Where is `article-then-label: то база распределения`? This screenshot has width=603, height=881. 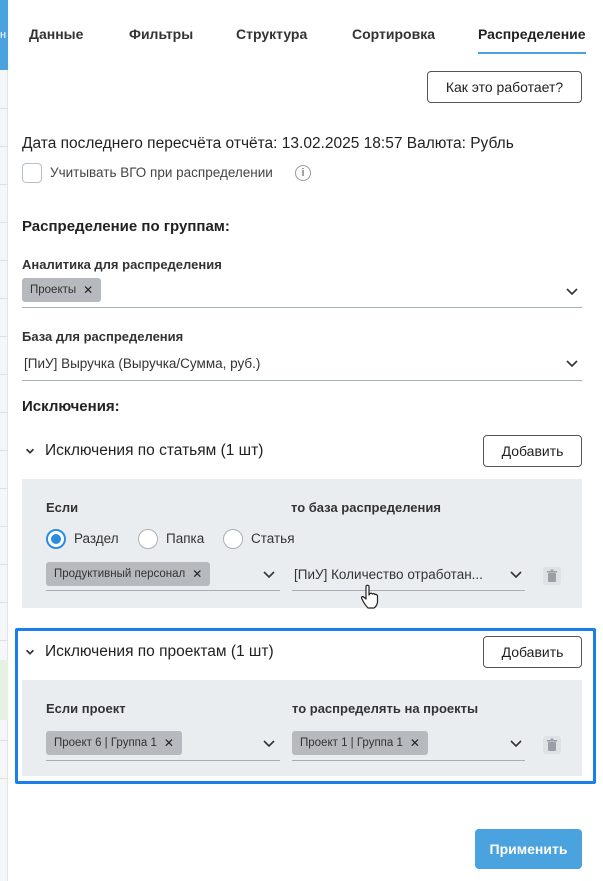 article-then-label: то база распределения is located at coordinates (366, 507).